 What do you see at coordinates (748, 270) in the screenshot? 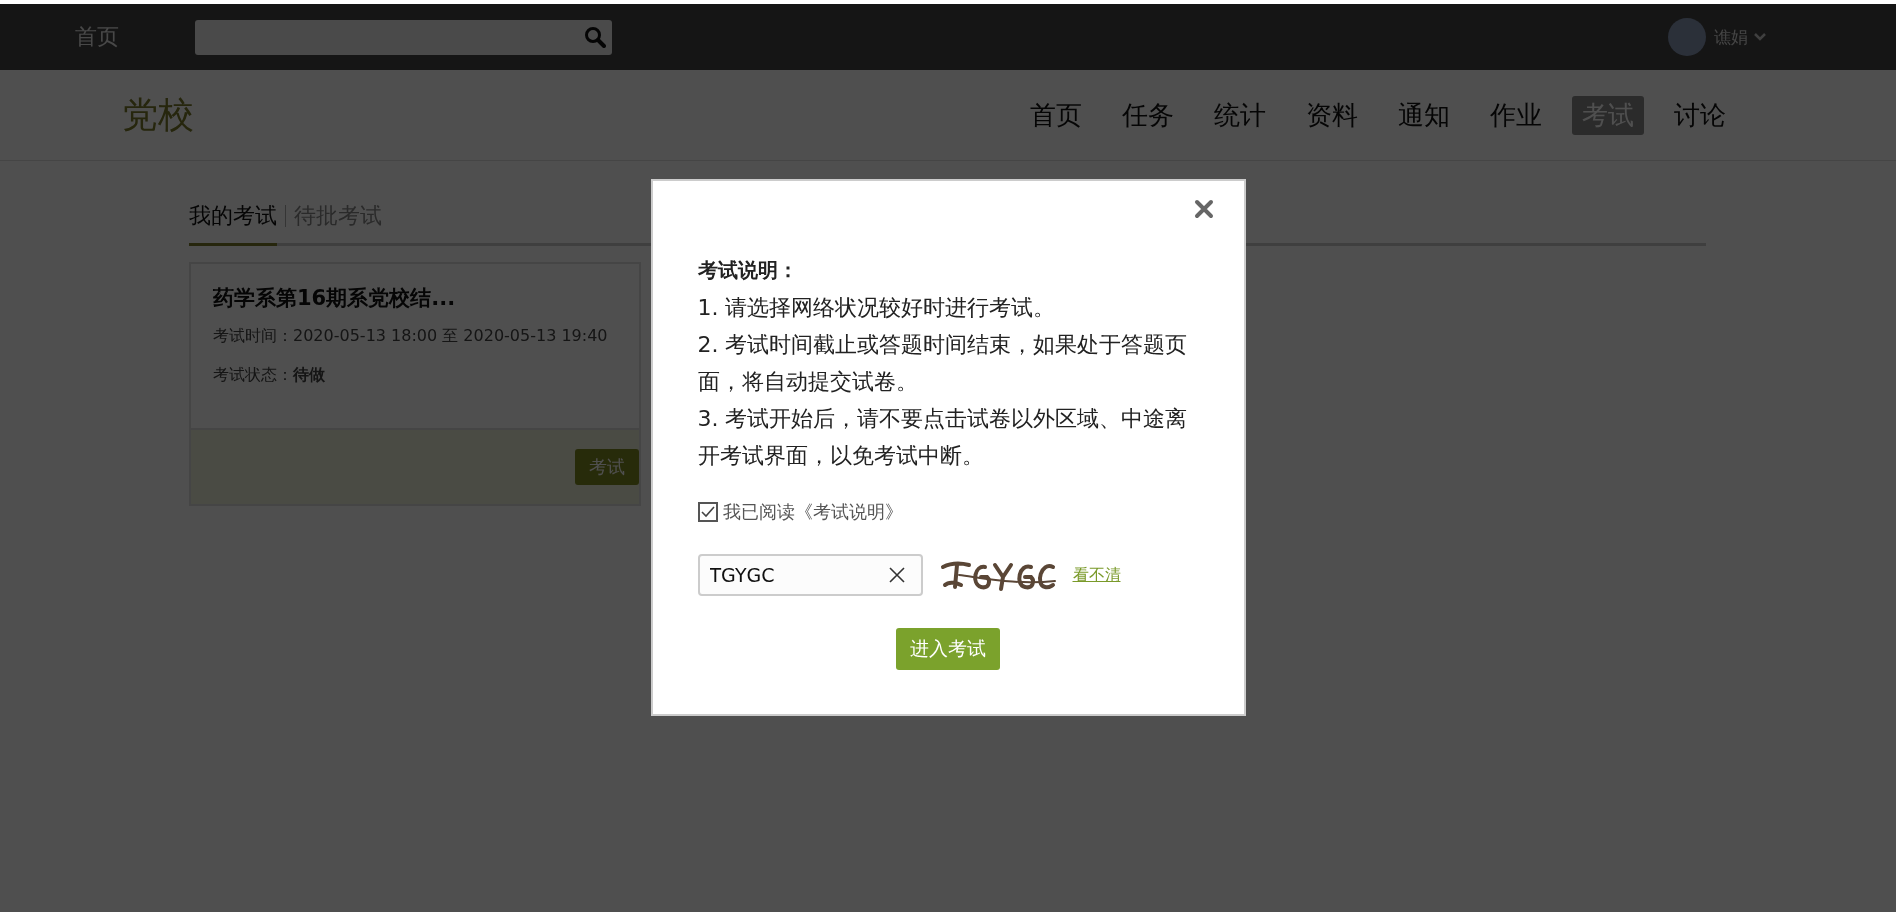
I see `dialog-heading: 考试说明：` at bounding box center [748, 270].